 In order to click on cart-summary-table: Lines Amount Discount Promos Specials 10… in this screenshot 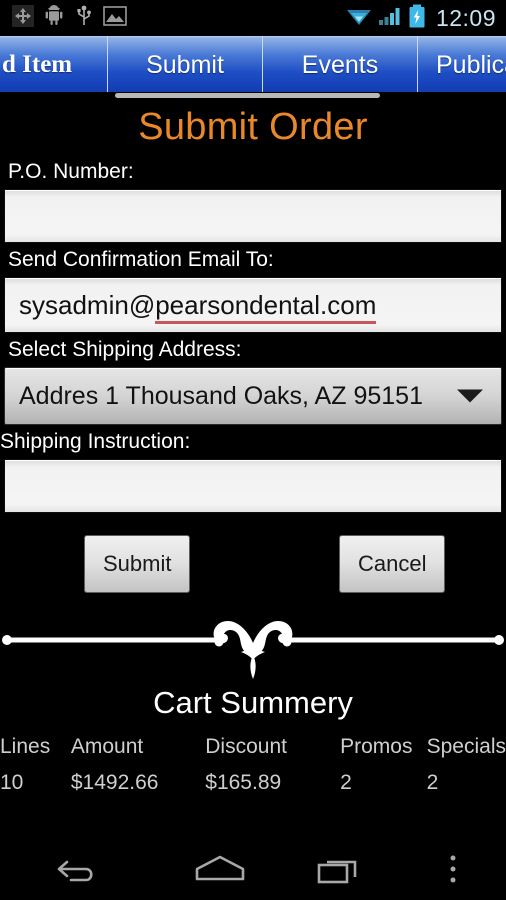, I will do `click(253, 767)`.